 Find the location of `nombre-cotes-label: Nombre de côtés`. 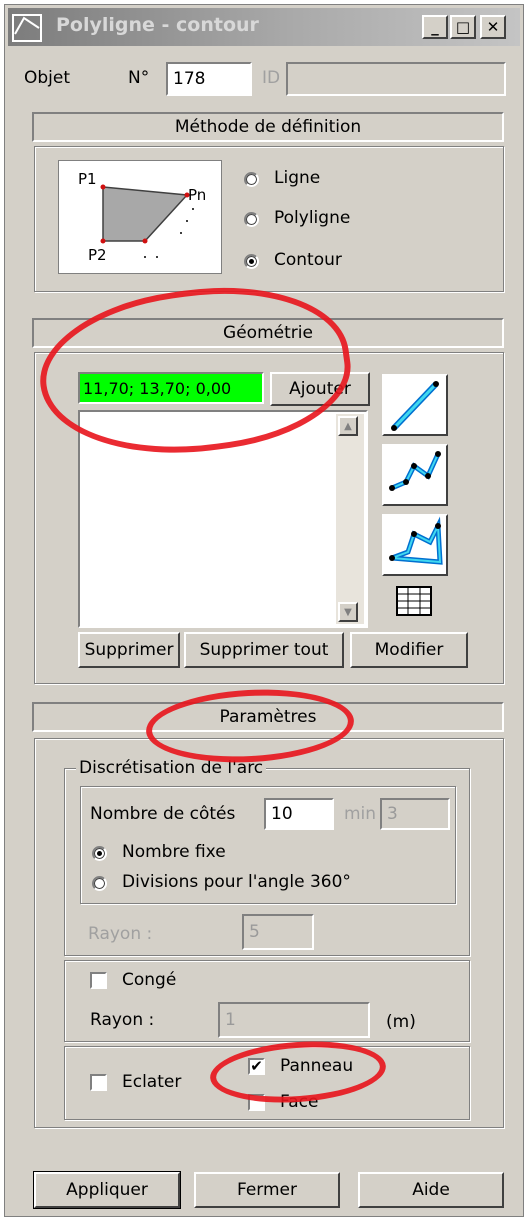

nombre-cotes-label: Nombre de côtés is located at coordinates (163, 814).